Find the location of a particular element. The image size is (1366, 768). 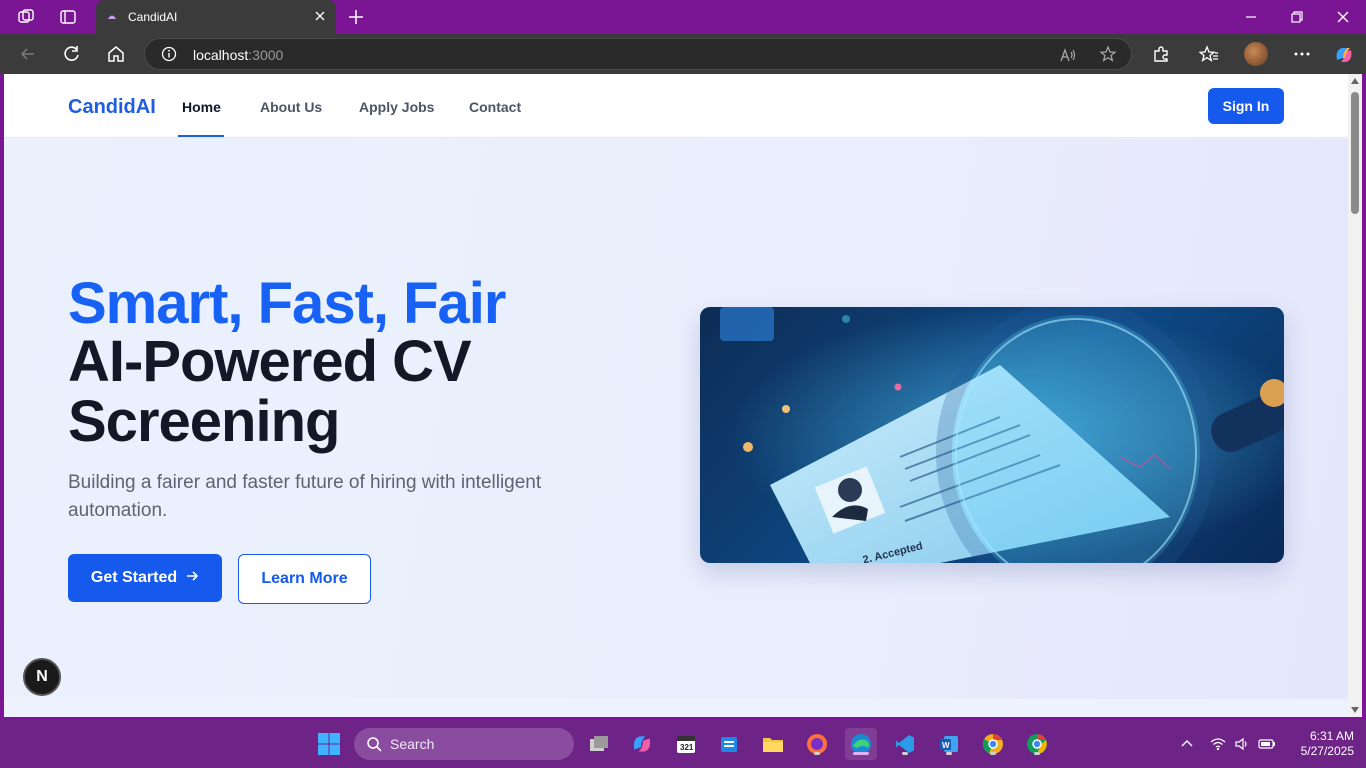

vscode-icon is located at coordinates (905, 744).